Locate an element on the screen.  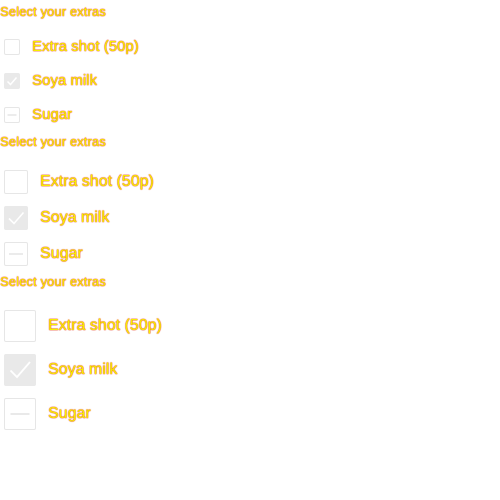
checkbox-group-medium: Select your extras is located at coordinates (53, 142).